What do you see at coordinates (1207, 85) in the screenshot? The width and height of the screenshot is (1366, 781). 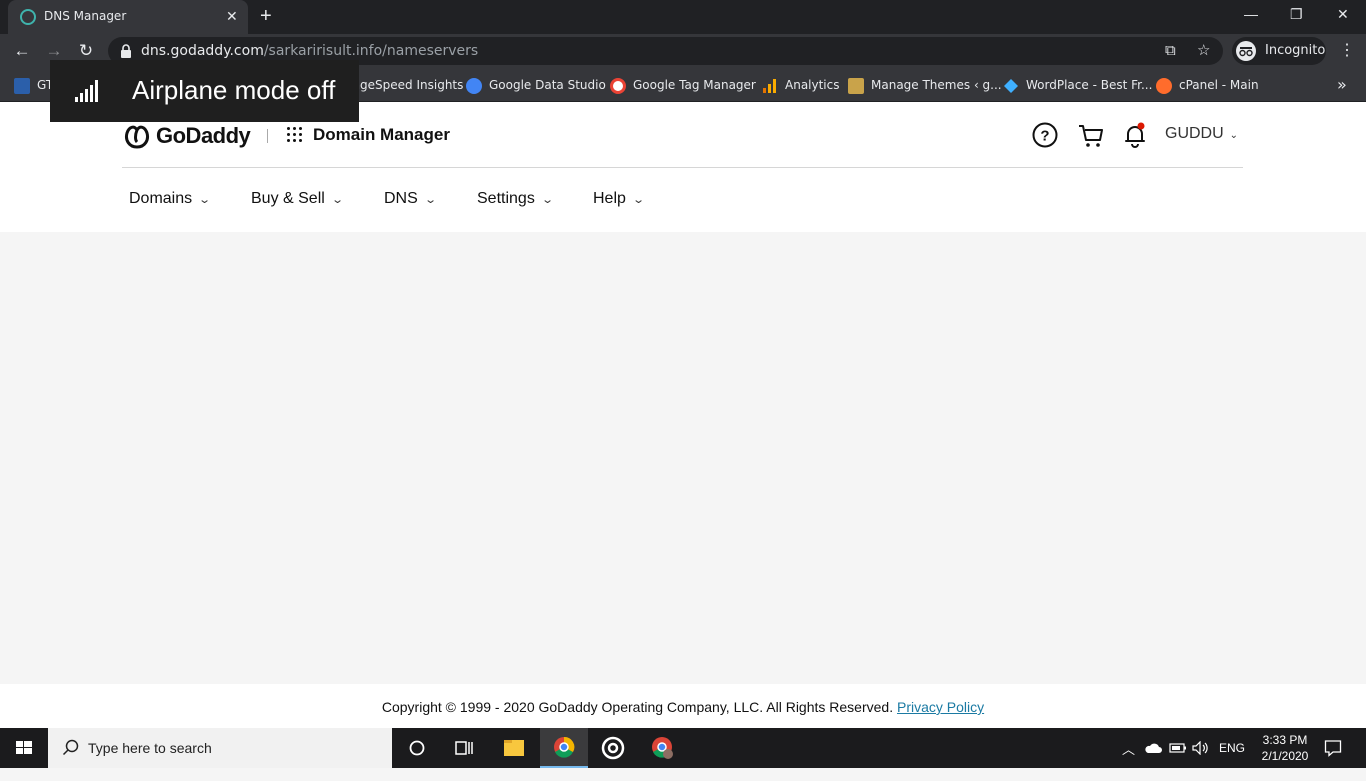 I see `bookmark-cpanel: cPanel - Main` at bounding box center [1207, 85].